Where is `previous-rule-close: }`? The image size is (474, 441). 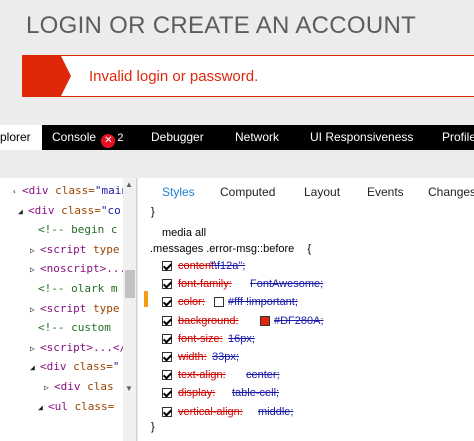 previous-rule-close: } is located at coordinates (153, 212).